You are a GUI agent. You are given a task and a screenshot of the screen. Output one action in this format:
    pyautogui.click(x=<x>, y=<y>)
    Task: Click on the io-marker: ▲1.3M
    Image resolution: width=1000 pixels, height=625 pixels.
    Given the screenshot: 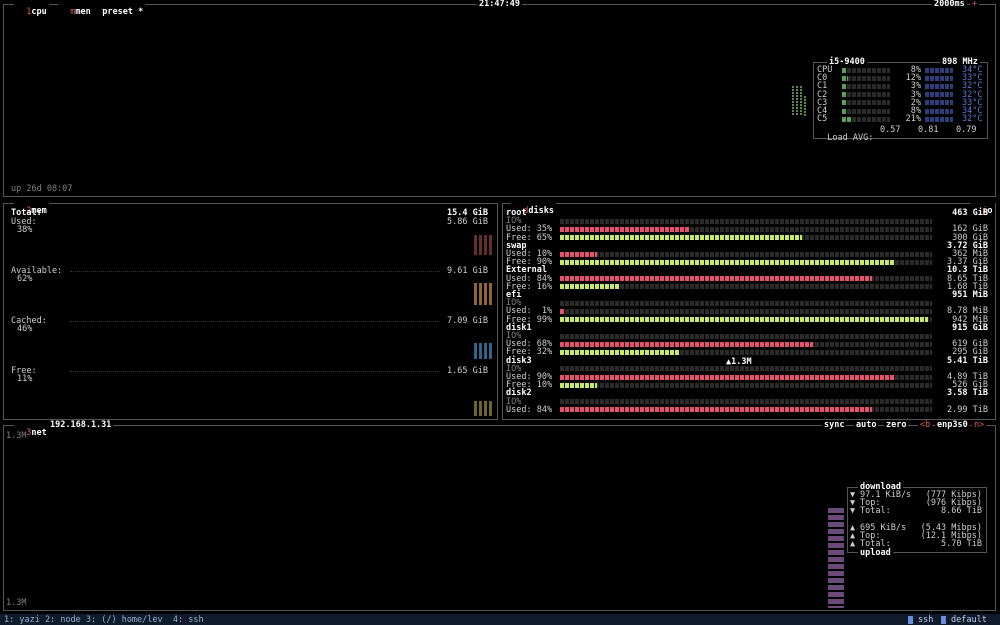 What is the action you would take?
    pyautogui.click(x=739, y=362)
    